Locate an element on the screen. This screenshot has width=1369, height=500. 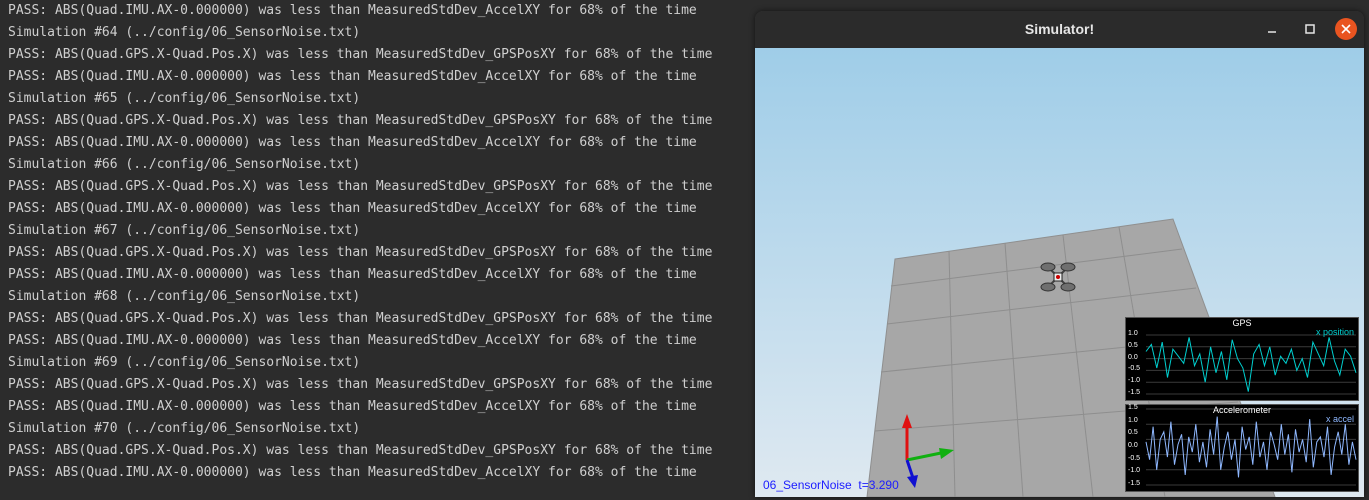
maximize-icon is located at coordinates (1310, 29).